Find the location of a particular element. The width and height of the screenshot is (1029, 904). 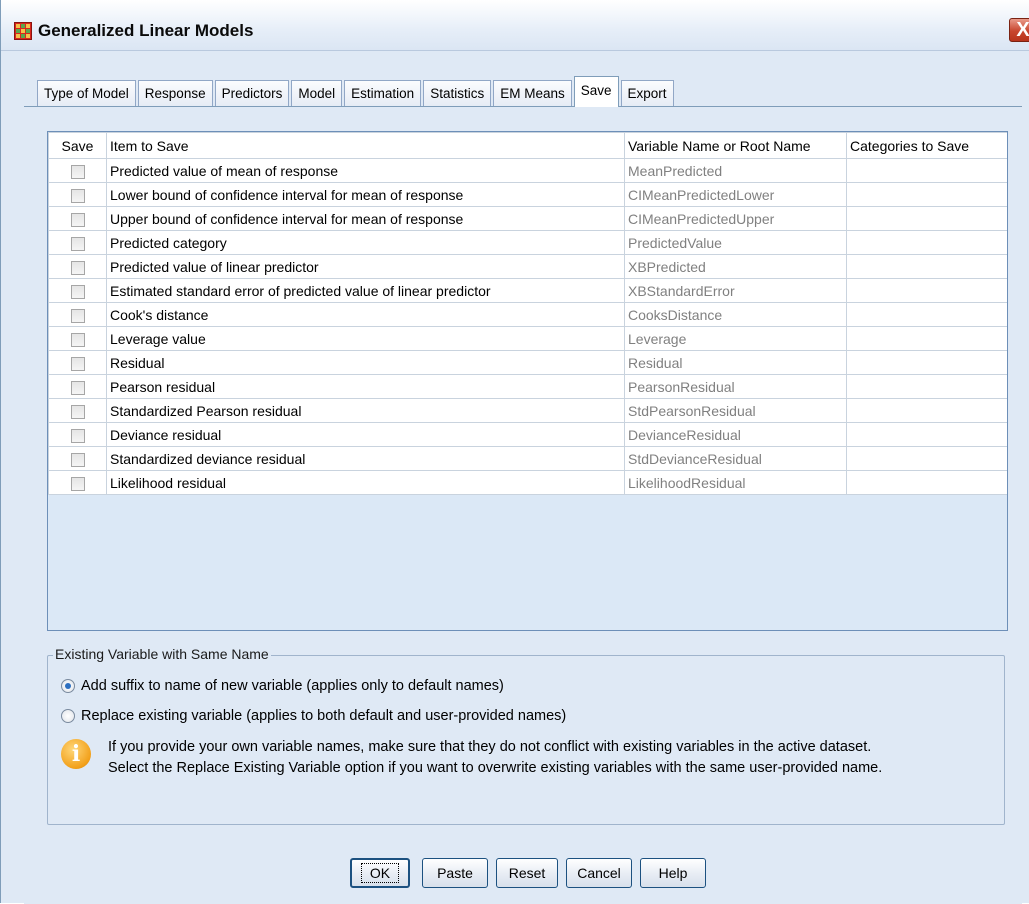

table-row: Likelihood residual LikelihoodResidual is located at coordinates (527, 482).